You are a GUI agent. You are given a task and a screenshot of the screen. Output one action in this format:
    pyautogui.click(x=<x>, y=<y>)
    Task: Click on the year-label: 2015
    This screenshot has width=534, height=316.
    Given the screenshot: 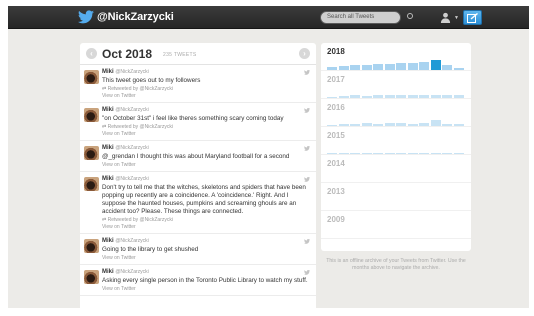 What is the action you would take?
    pyautogui.click(x=336, y=135)
    